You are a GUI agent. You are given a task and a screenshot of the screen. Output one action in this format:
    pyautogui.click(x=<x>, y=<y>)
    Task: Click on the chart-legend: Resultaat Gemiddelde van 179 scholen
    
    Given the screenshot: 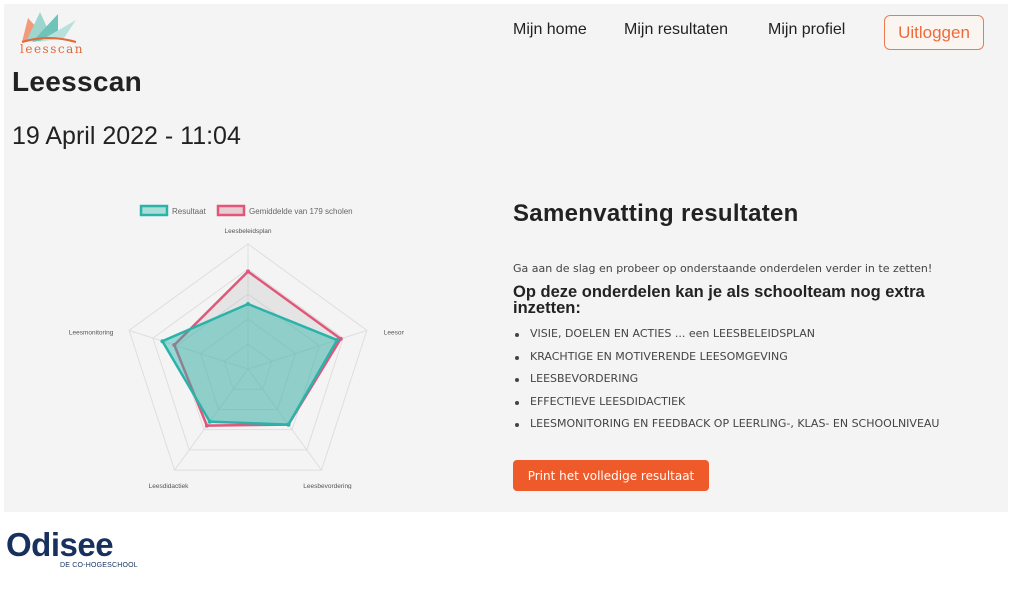 What is the action you would take?
    pyautogui.click(x=246, y=210)
    